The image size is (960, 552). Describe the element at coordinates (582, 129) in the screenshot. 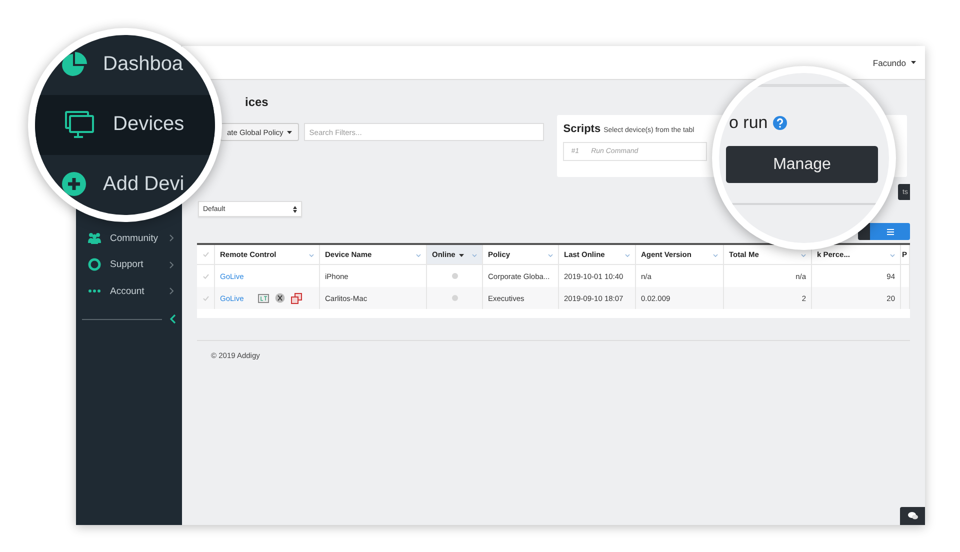

I see `scripts-title: Scripts` at that location.